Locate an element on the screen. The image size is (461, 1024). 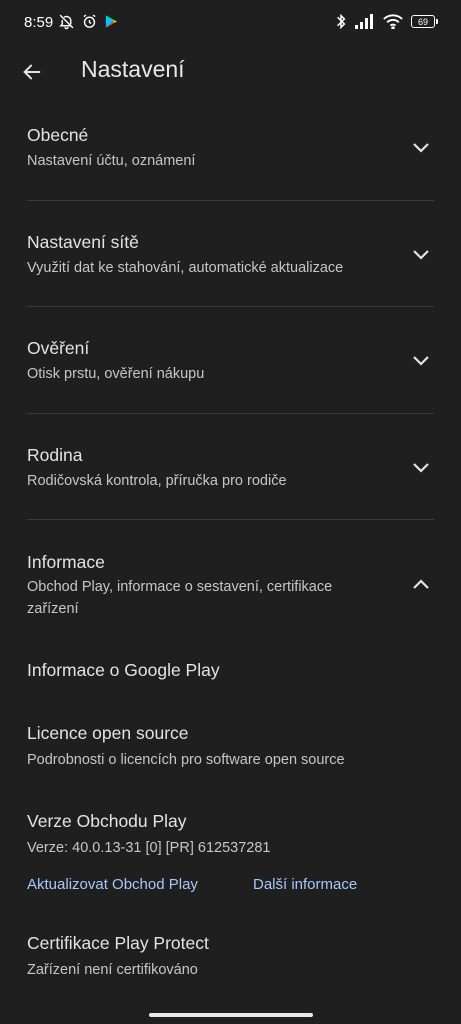
alarm-icon is located at coordinates (89, 21).